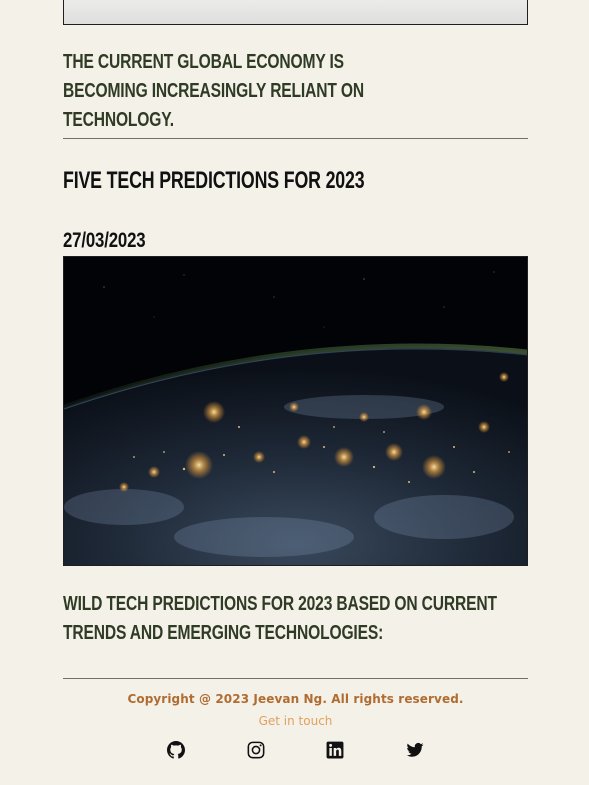 The image size is (589, 785). Describe the element at coordinates (294, 751) in the screenshot. I see `social-links` at that location.